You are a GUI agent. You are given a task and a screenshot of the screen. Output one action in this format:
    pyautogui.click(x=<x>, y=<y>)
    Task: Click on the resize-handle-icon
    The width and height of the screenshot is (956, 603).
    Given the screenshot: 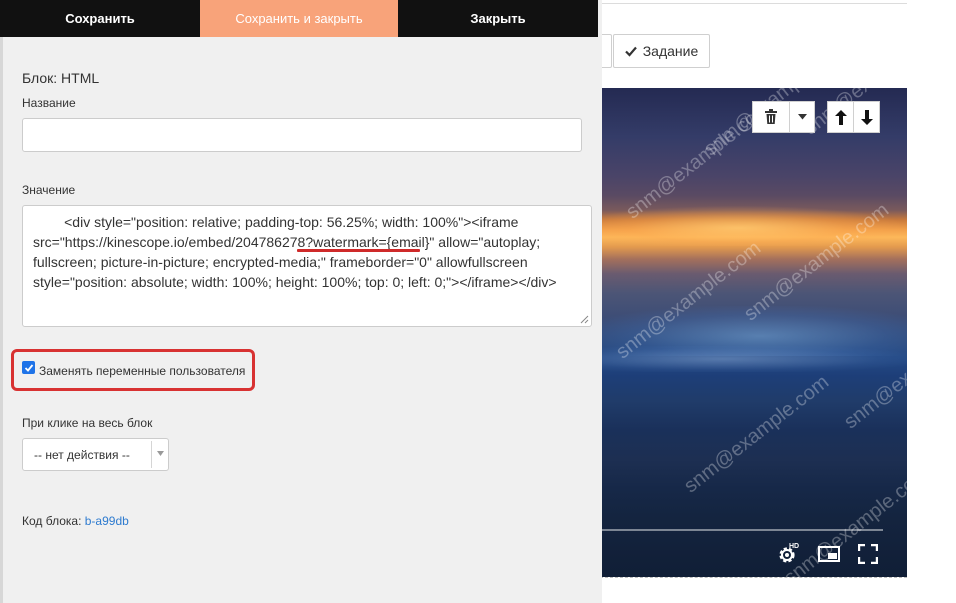 What is the action you would take?
    pyautogui.click(x=584, y=319)
    